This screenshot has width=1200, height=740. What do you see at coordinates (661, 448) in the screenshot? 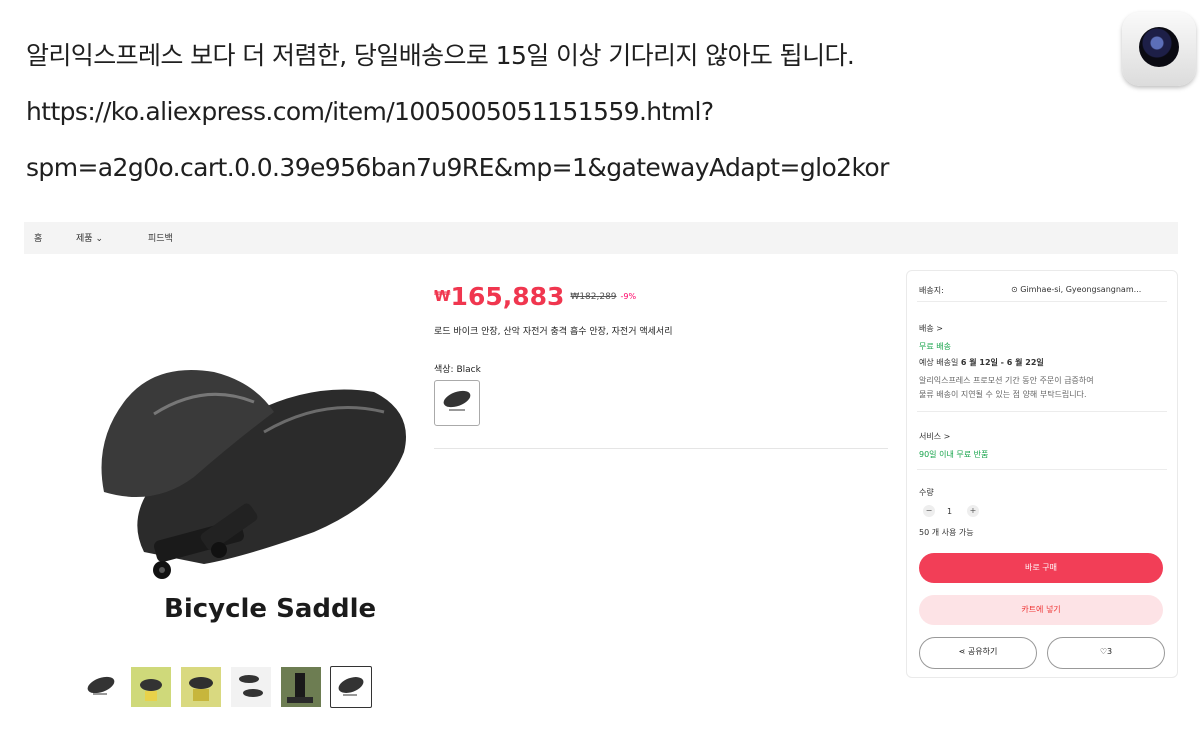
I see `divider` at bounding box center [661, 448].